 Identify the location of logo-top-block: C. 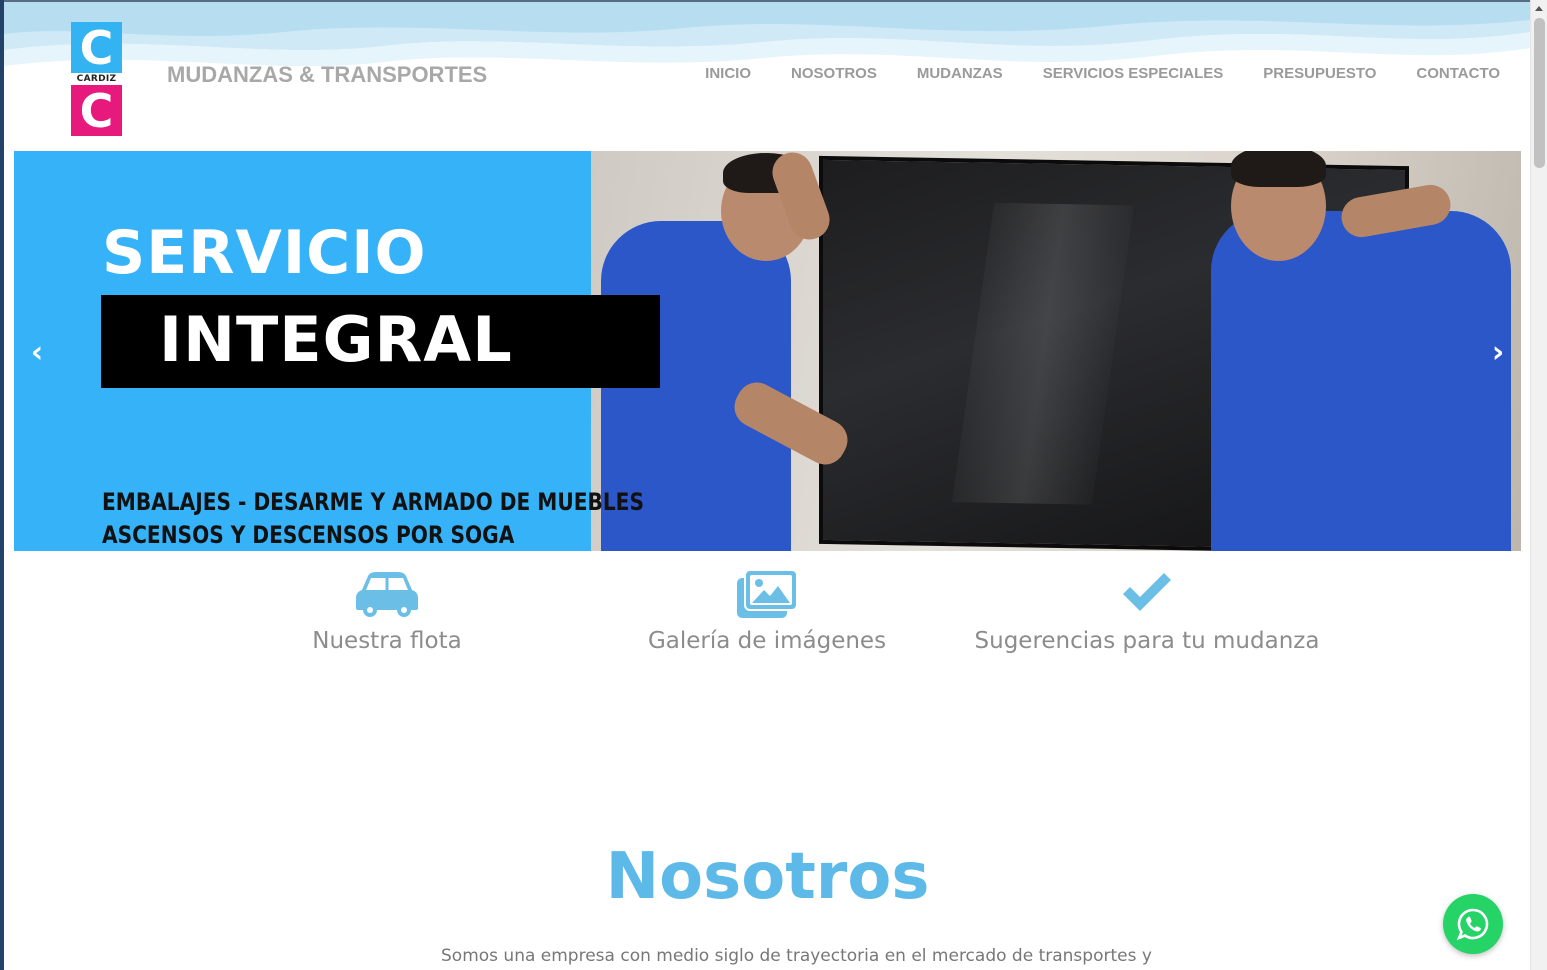
(96, 47).